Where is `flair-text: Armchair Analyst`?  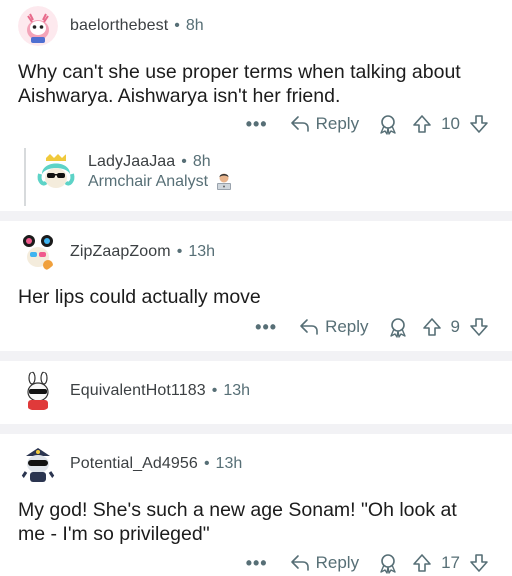 flair-text: Armchair Analyst is located at coordinates (148, 181).